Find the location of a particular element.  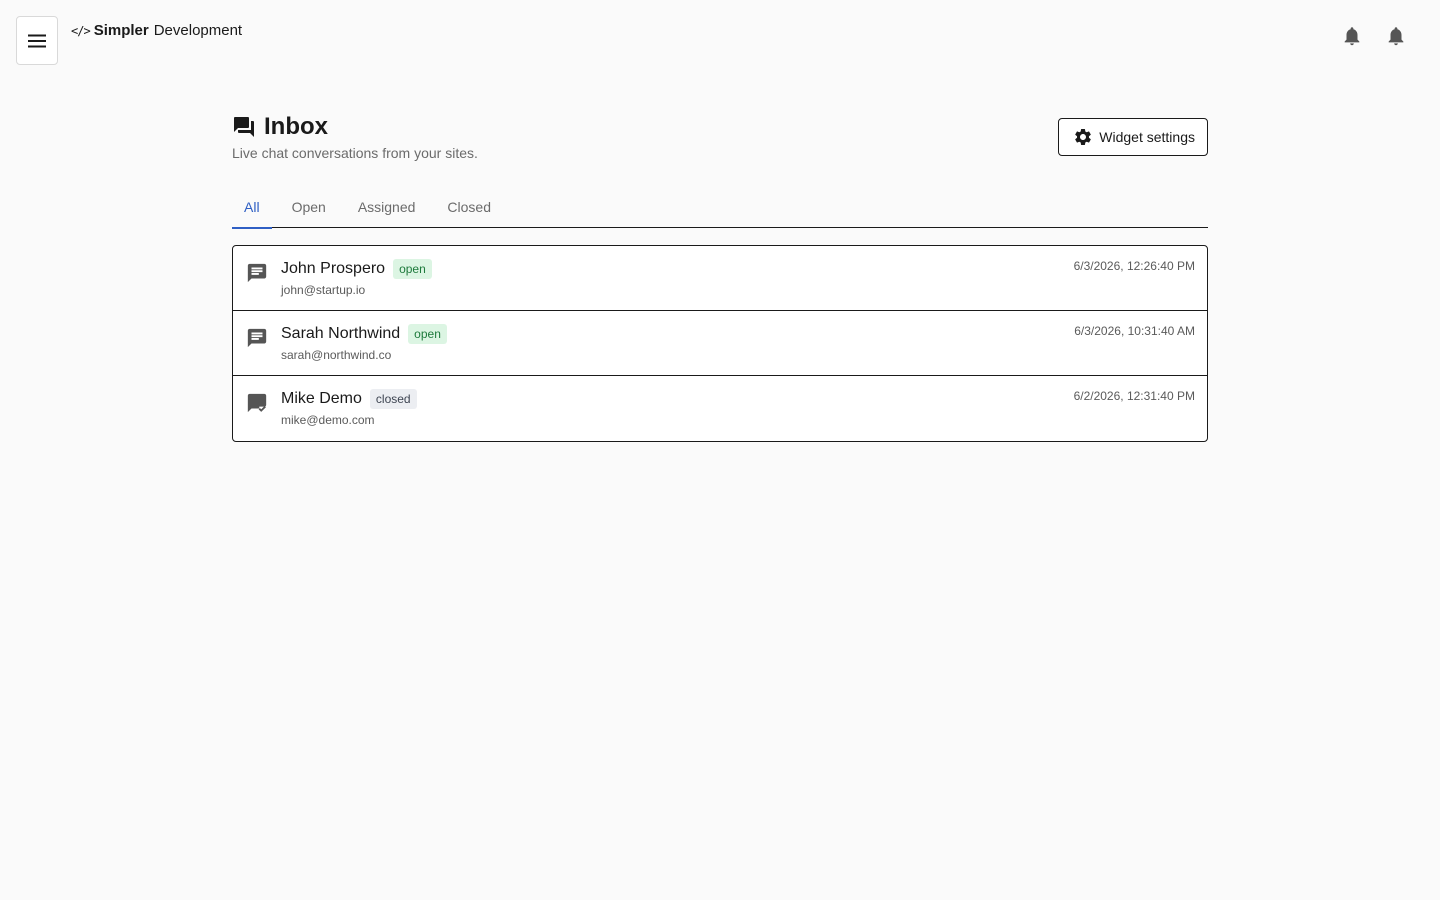

tab-all: All is located at coordinates (252, 205).